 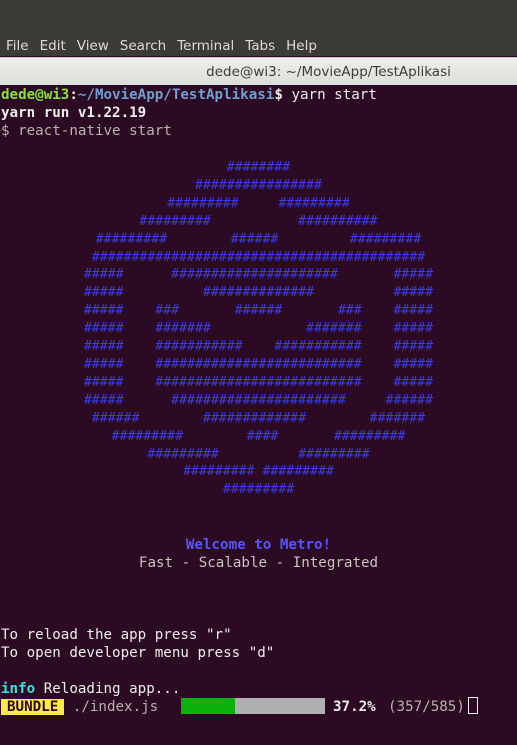 What do you see at coordinates (115, 707) in the screenshot?
I see `bundle-file: ./index.js` at bounding box center [115, 707].